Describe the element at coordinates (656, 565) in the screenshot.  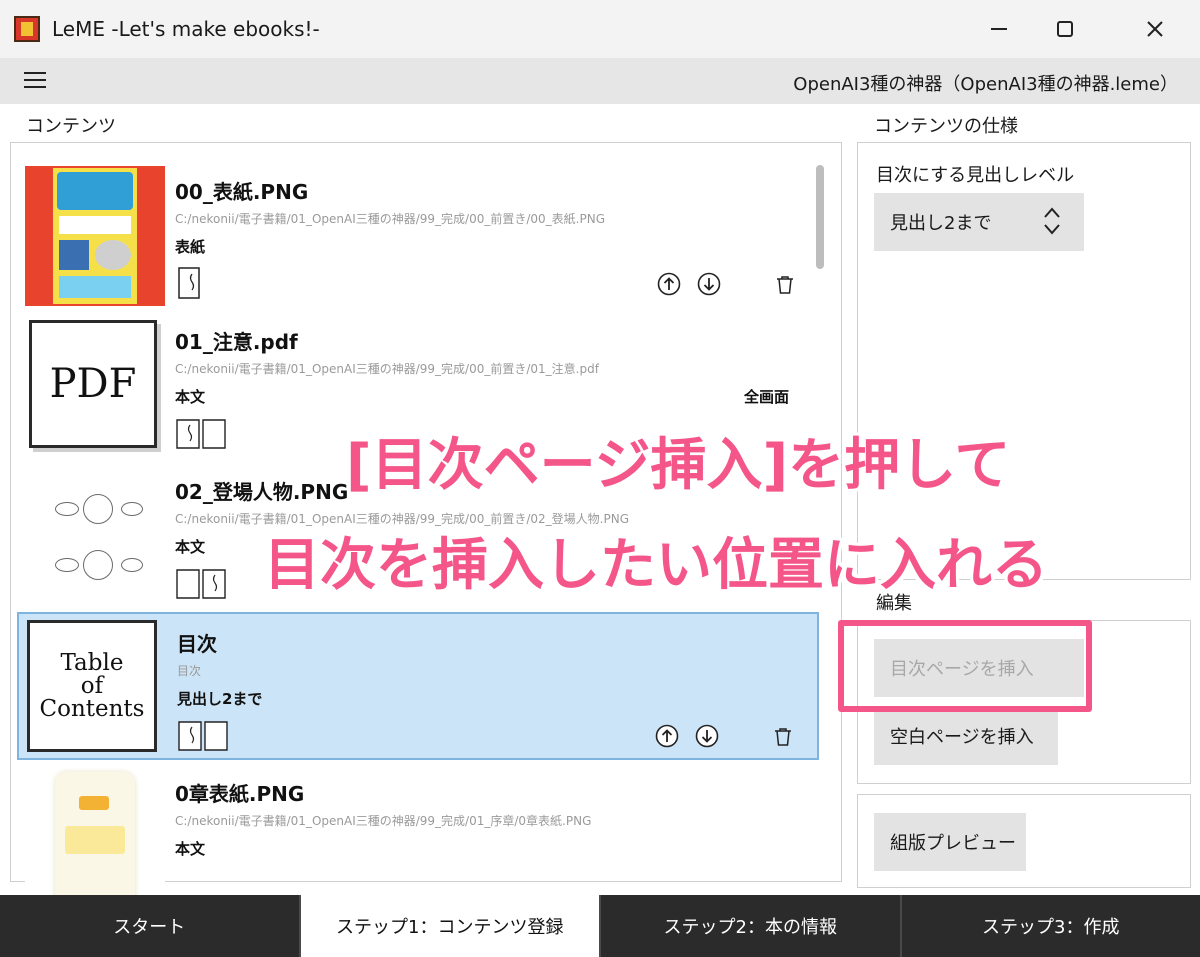
I see `annotation-line-2: 目次を挿入したい位置に入れる` at that location.